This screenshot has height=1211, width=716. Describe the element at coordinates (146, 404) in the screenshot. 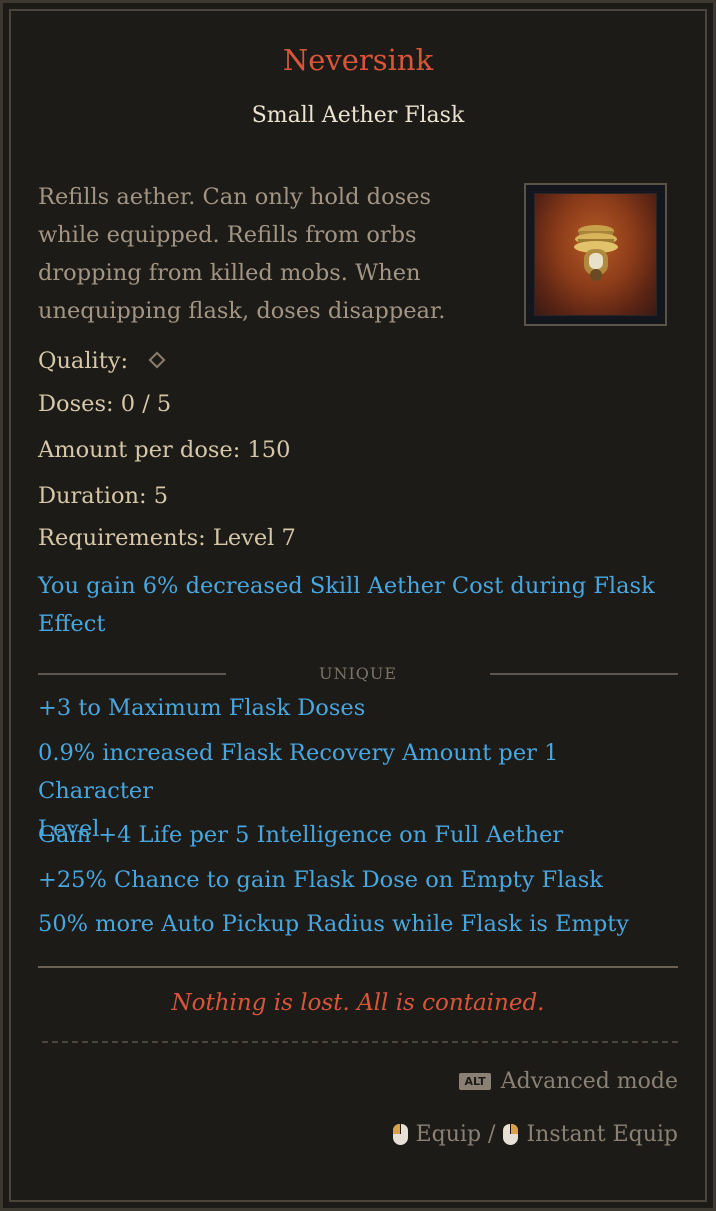

I see `doses-value: 0 / 5` at that location.